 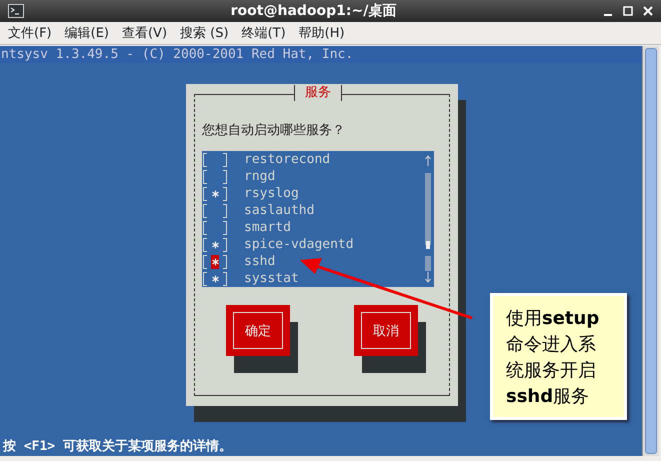 What do you see at coordinates (273, 130) in the screenshot?
I see `dialog-prompt: 您想自动启动哪些服务？` at bounding box center [273, 130].